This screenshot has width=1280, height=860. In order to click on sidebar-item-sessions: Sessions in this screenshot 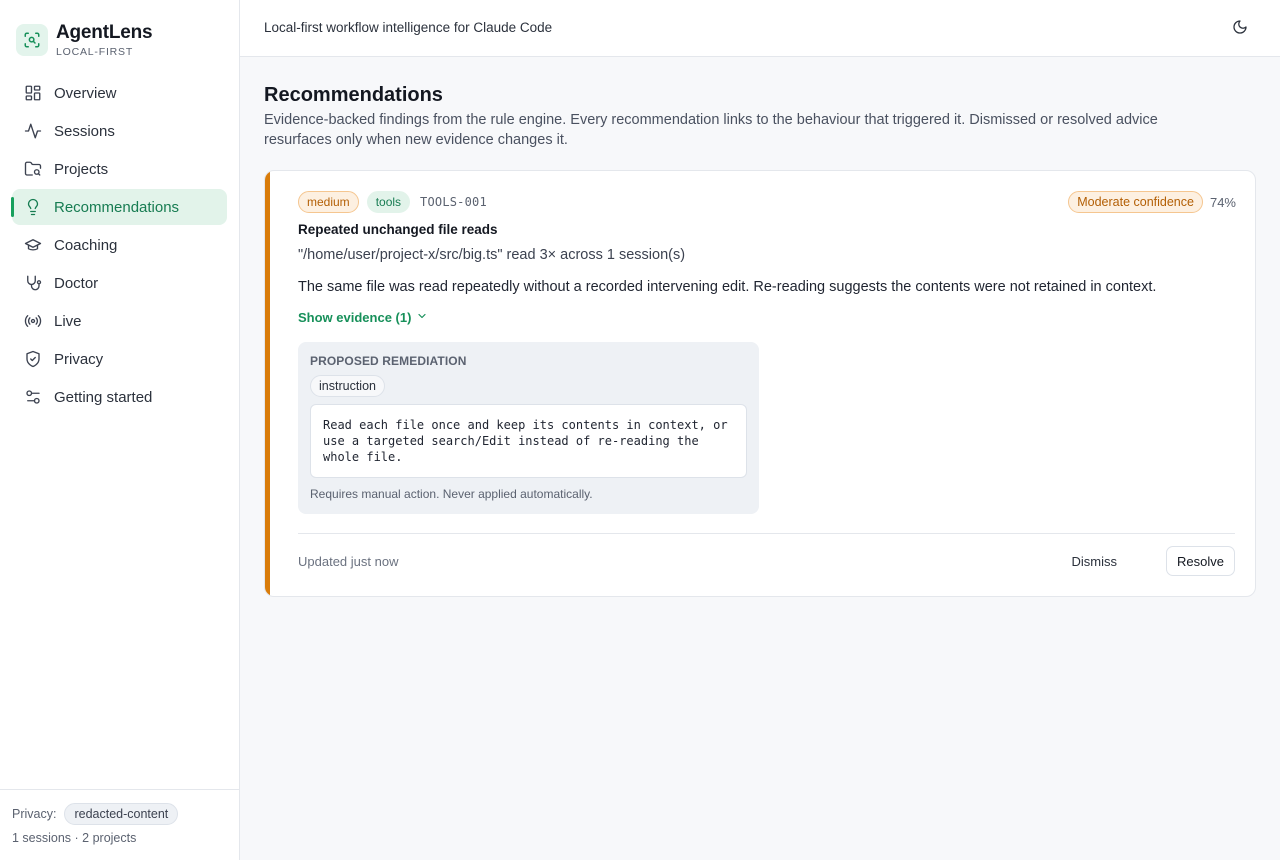, I will do `click(119, 131)`.